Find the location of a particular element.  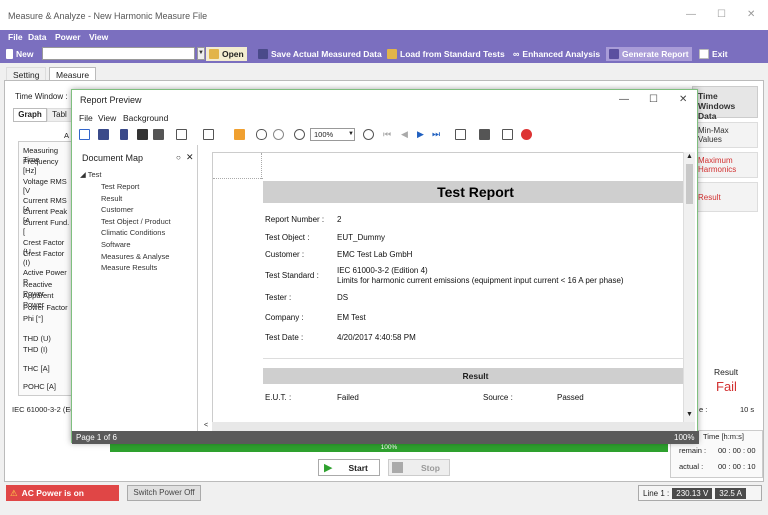

actual-label: actual : is located at coordinates (691, 466).